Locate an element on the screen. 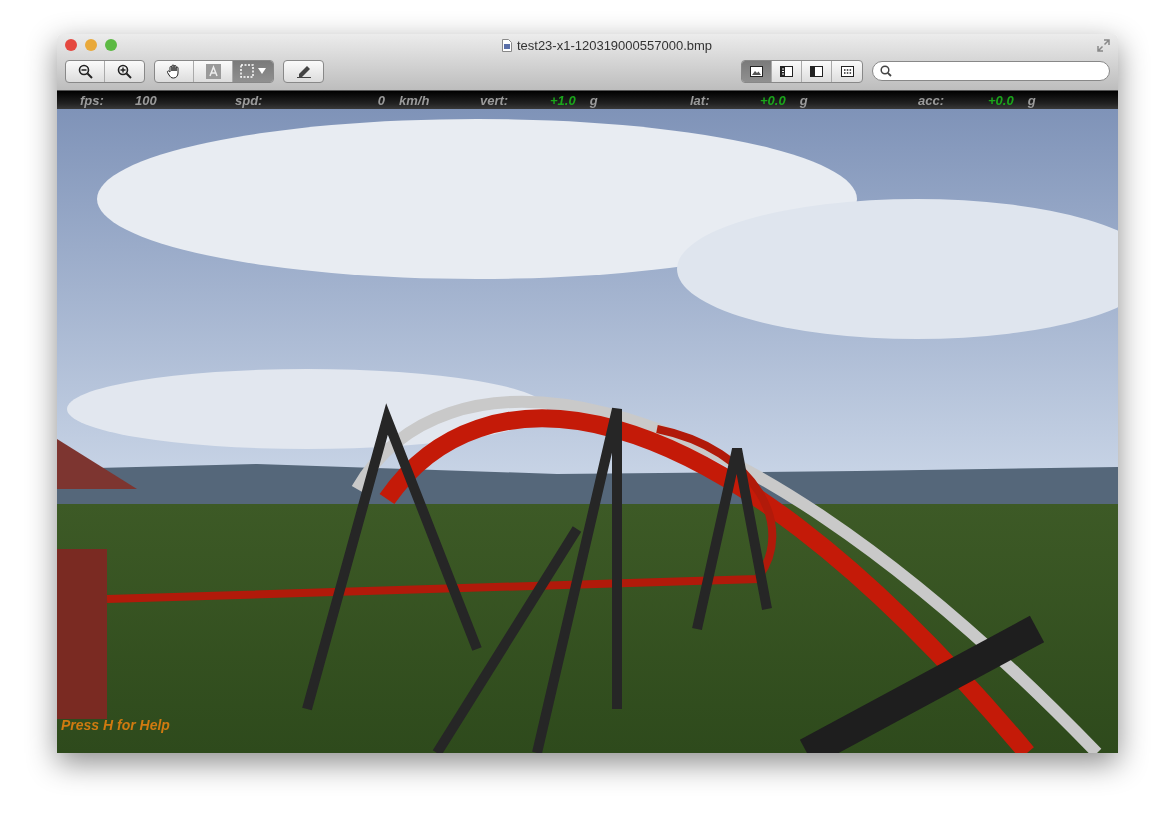  stat-unit: km/h is located at coordinates (414, 100).